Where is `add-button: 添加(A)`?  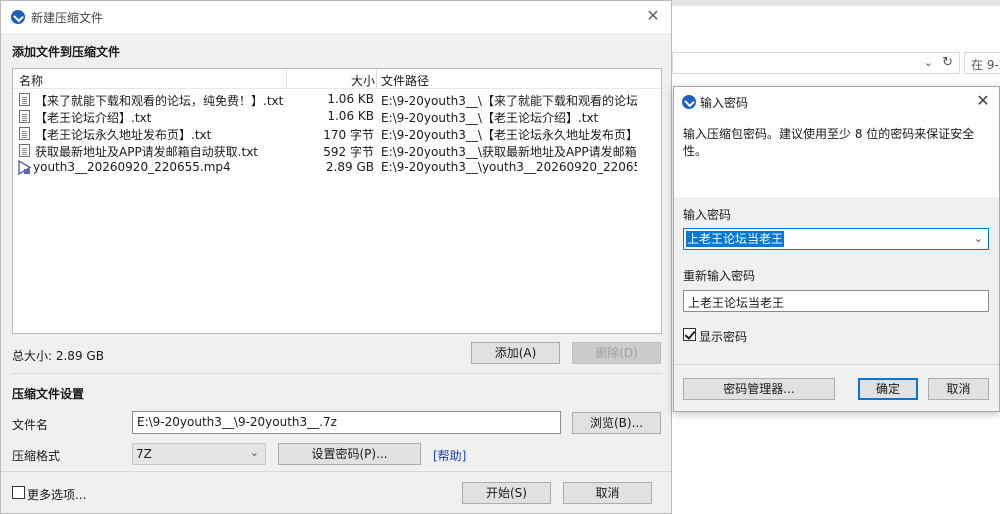 add-button: 添加(A) is located at coordinates (515, 353).